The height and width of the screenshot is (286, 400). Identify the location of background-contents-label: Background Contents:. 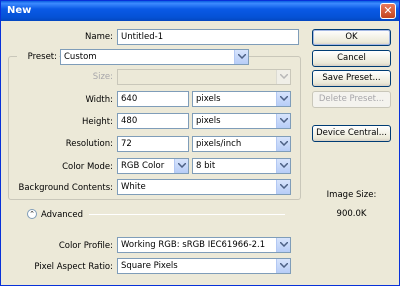
(65, 188).